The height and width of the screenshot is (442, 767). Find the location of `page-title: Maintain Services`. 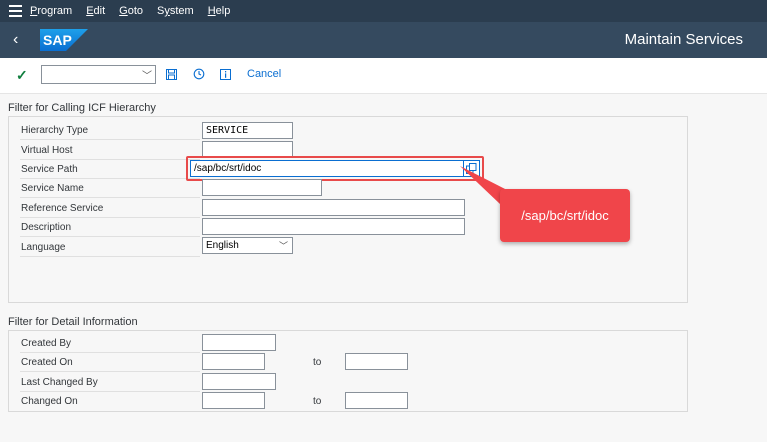

page-title: Maintain Services is located at coordinates (683, 39).